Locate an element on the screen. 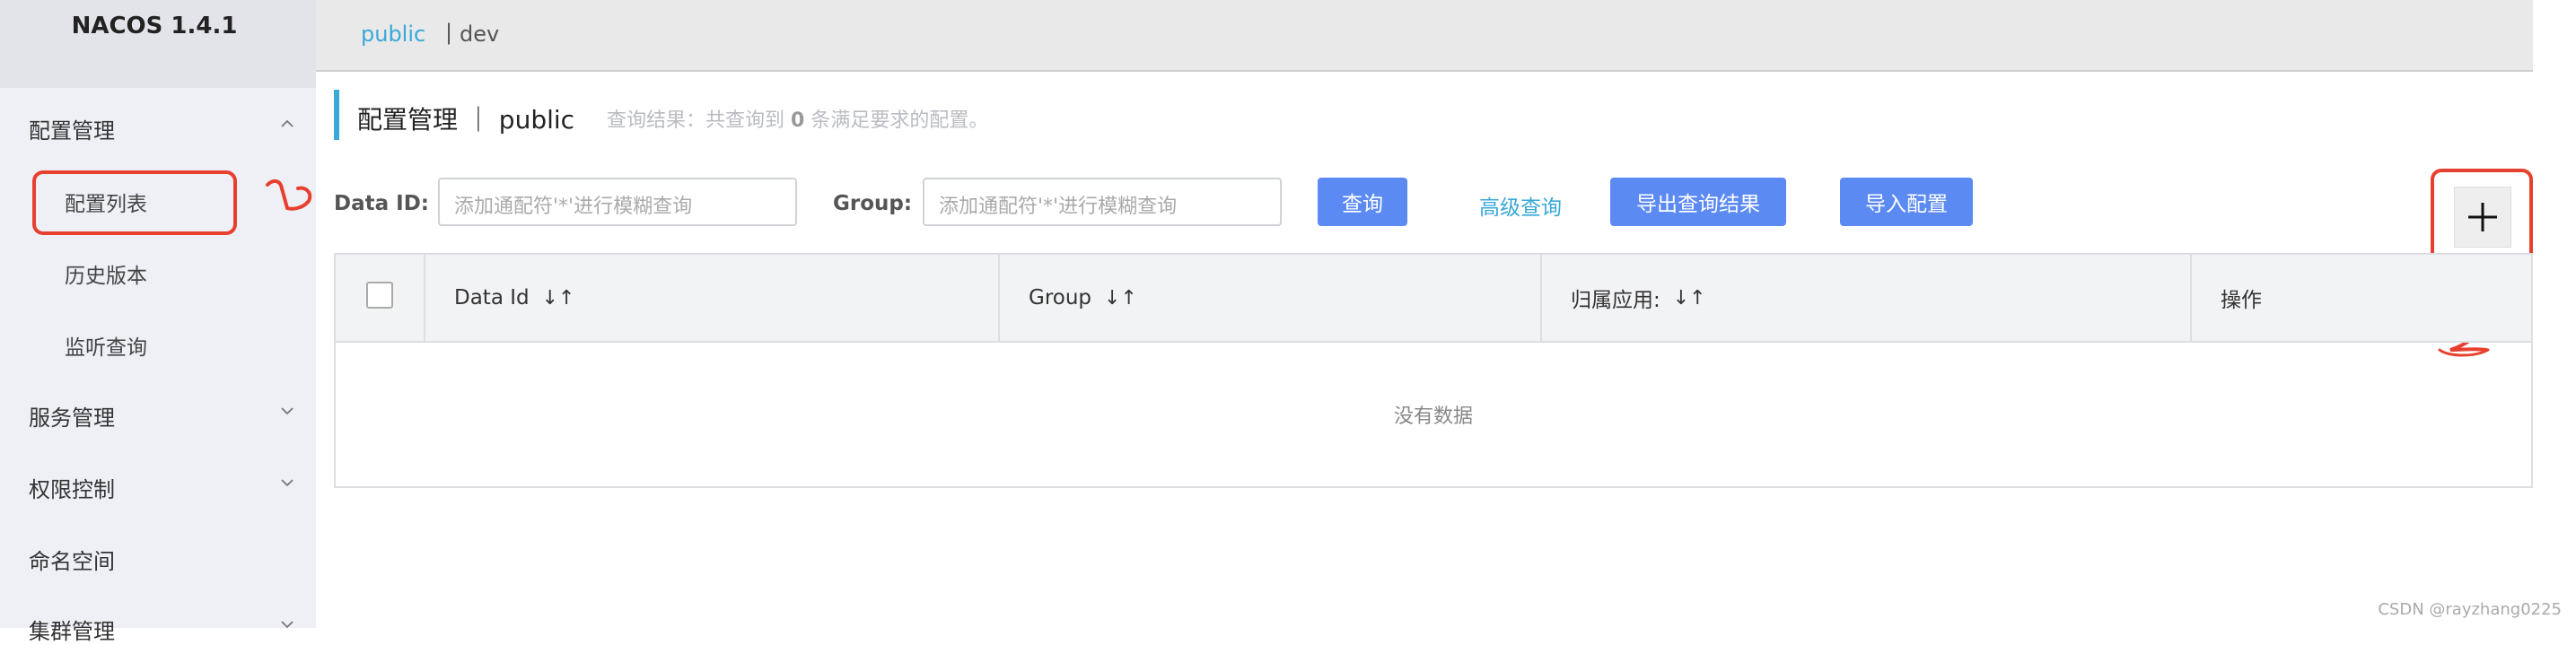 The height and width of the screenshot is (645, 2576). sidebar-item-listener-query: 监听查询 is located at coordinates (106, 345).